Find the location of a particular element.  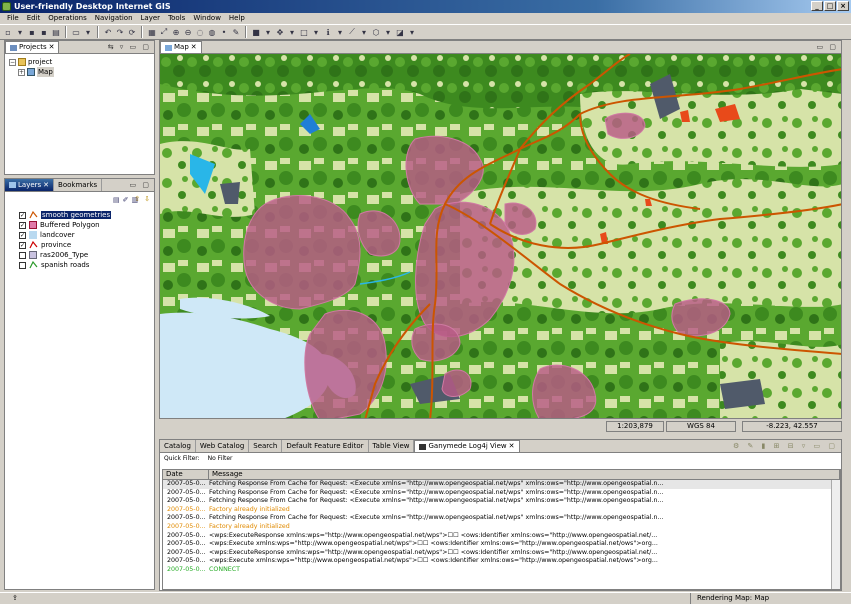

tab-catalog: Catalog is located at coordinates (178, 446).